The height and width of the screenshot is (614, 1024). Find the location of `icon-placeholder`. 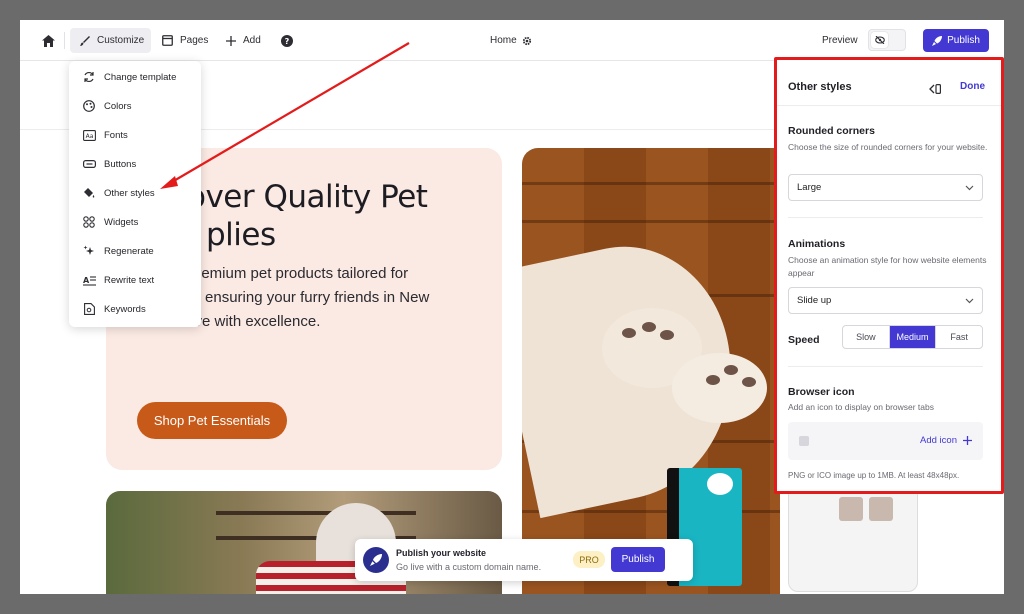

icon-placeholder is located at coordinates (804, 441).